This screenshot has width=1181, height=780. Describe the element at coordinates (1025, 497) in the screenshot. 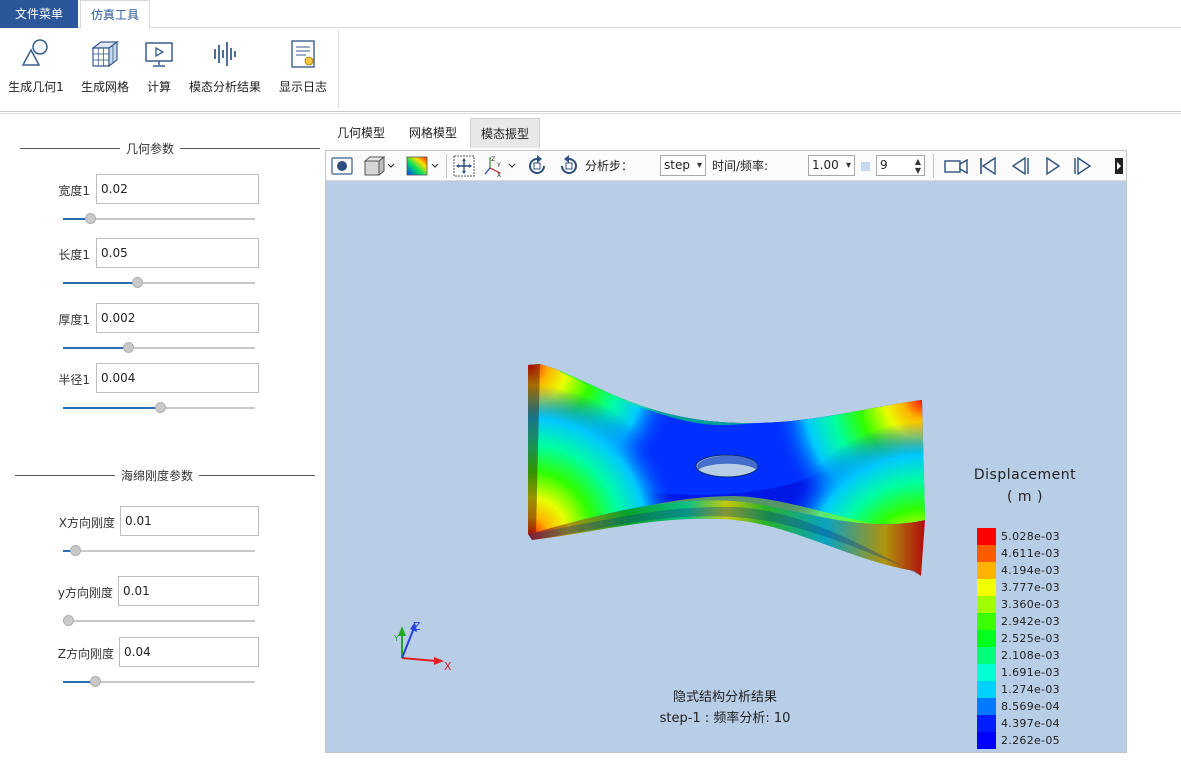

I see `legend-unit: ( m )` at that location.